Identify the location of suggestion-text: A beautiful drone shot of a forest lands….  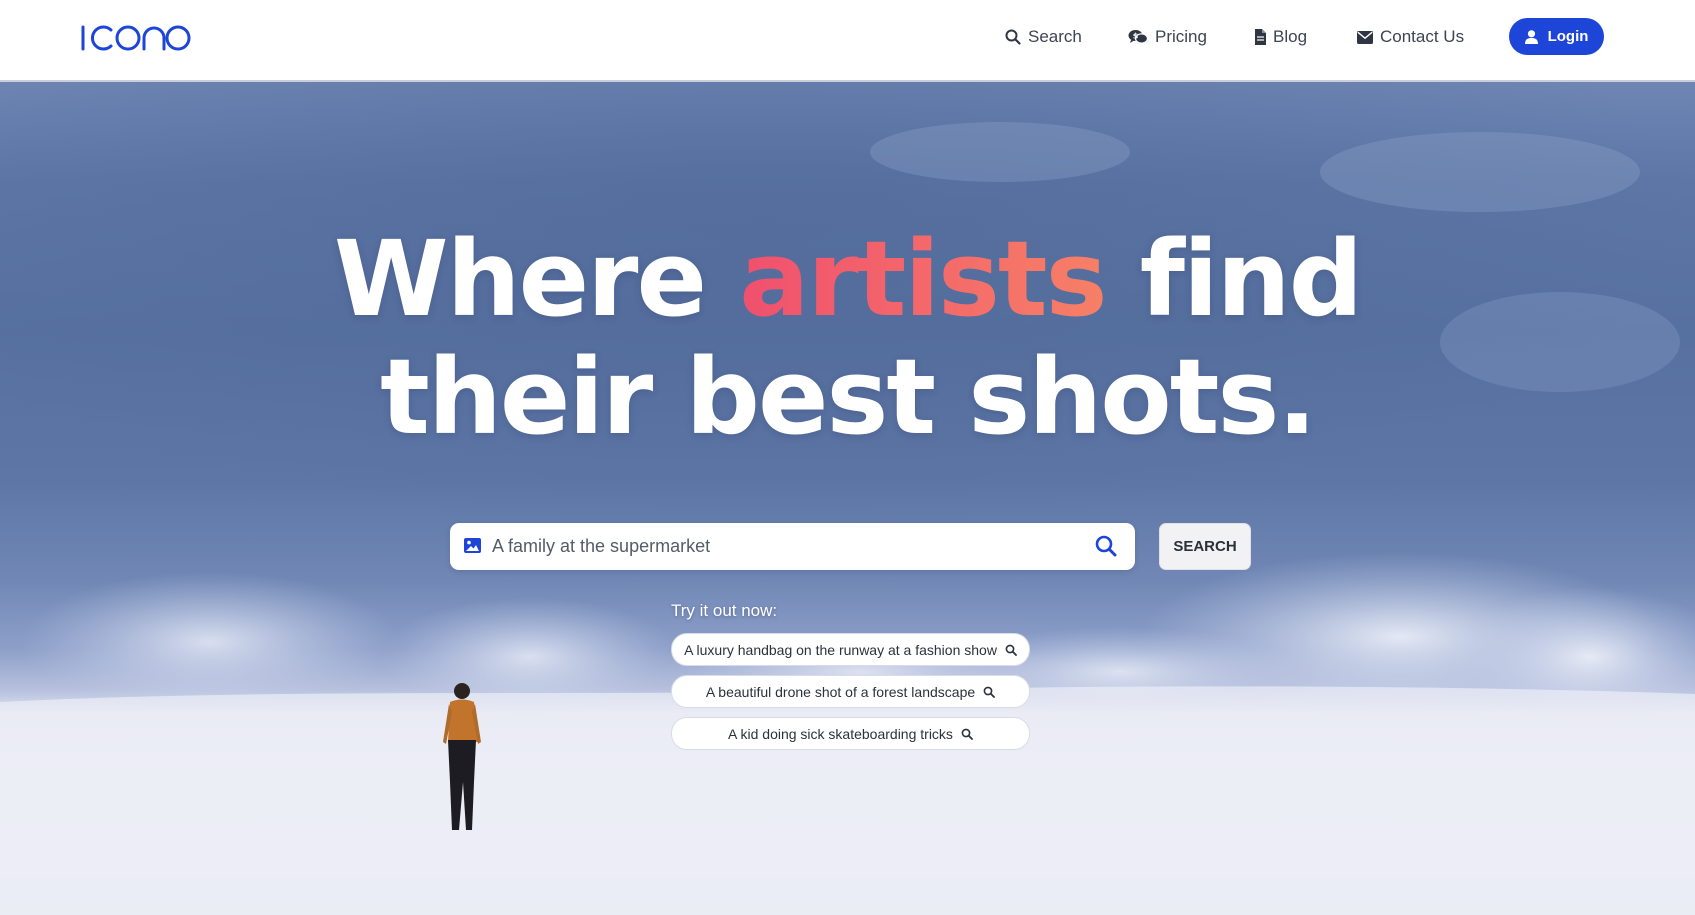
(840, 691).